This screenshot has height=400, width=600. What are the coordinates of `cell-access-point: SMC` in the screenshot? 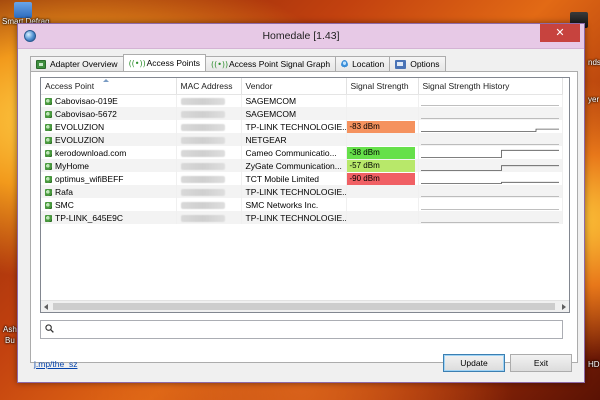 It's located at (109, 204).